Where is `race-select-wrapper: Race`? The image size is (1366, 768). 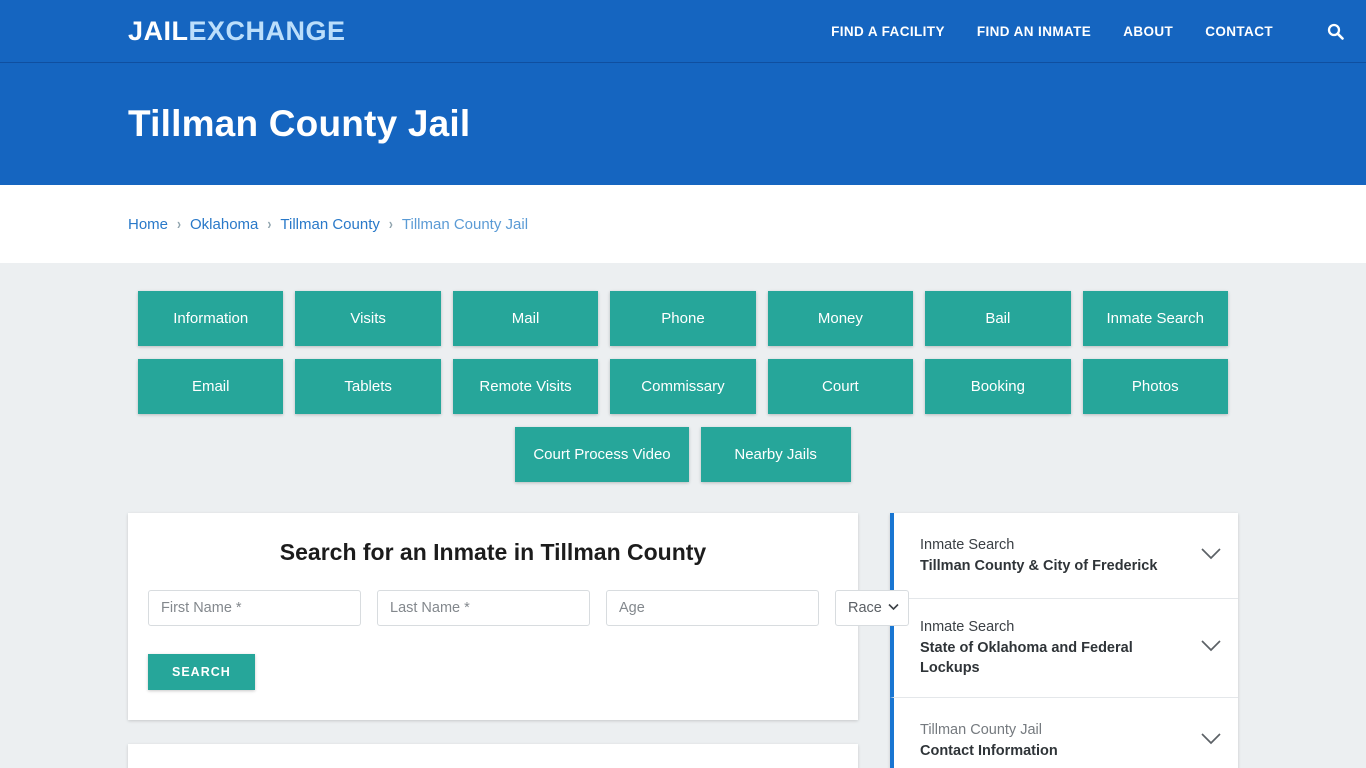
race-select-wrapper: Race is located at coordinates (872, 608).